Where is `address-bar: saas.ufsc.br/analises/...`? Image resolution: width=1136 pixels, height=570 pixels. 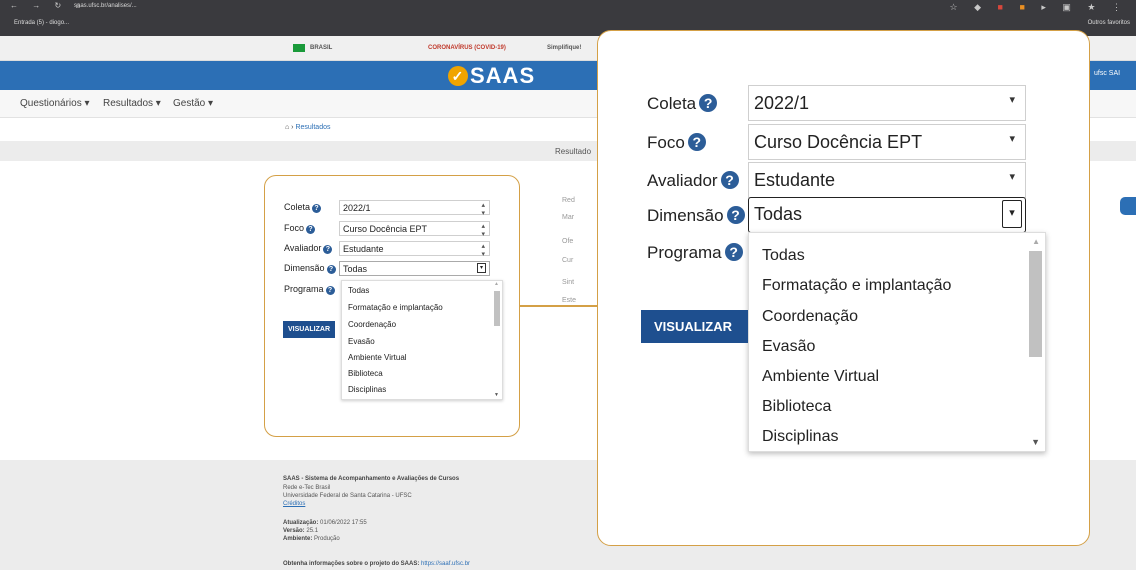 address-bar: saas.ufsc.br/analises/... is located at coordinates (105, 6).